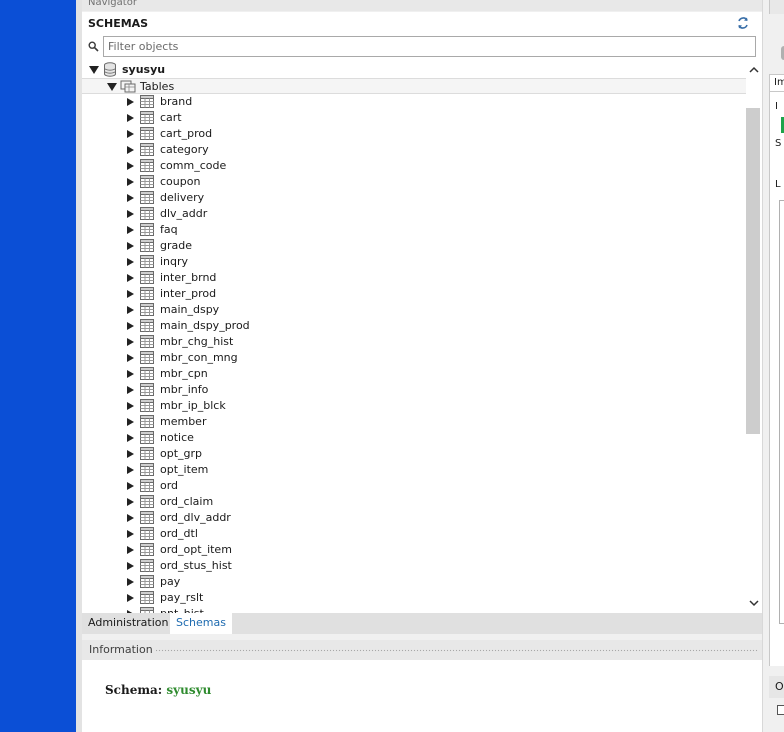 The image size is (784, 732). Describe the element at coordinates (754, 70) in the screenshot. I see `scroll-up-icon` at that location.